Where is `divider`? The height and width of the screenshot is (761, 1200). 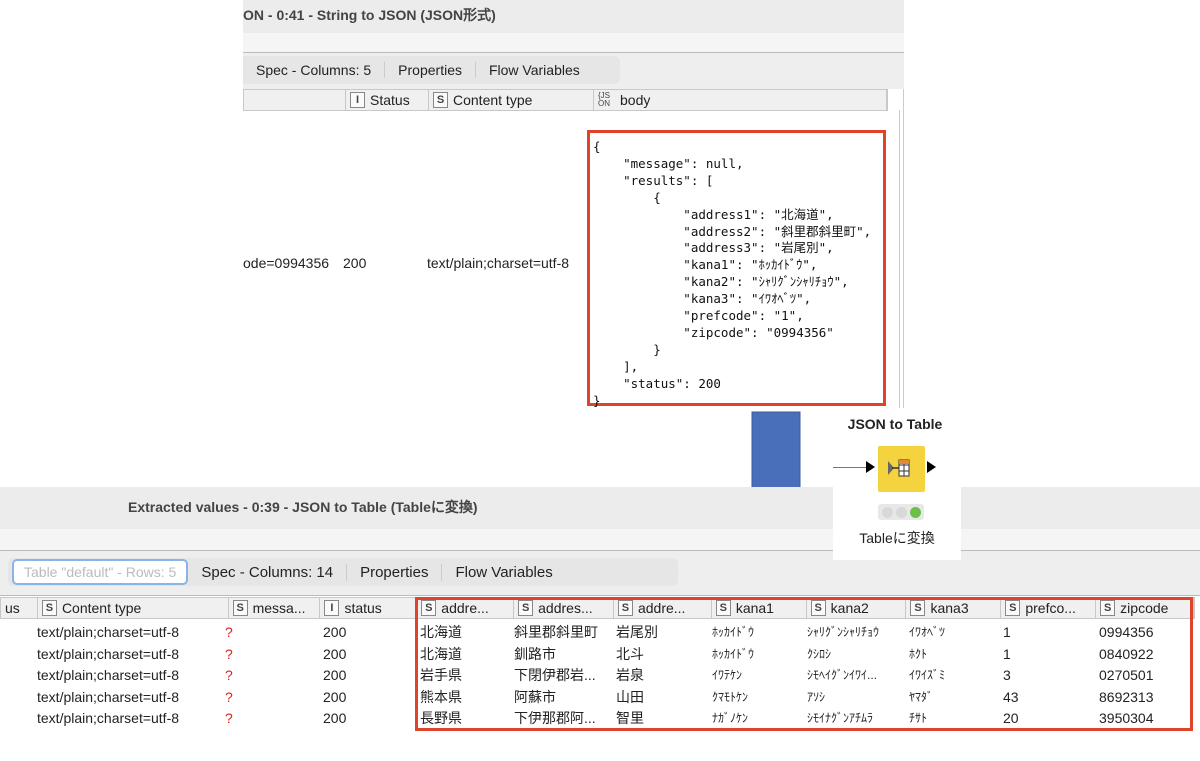
divider is located at coordinates (600, 587).